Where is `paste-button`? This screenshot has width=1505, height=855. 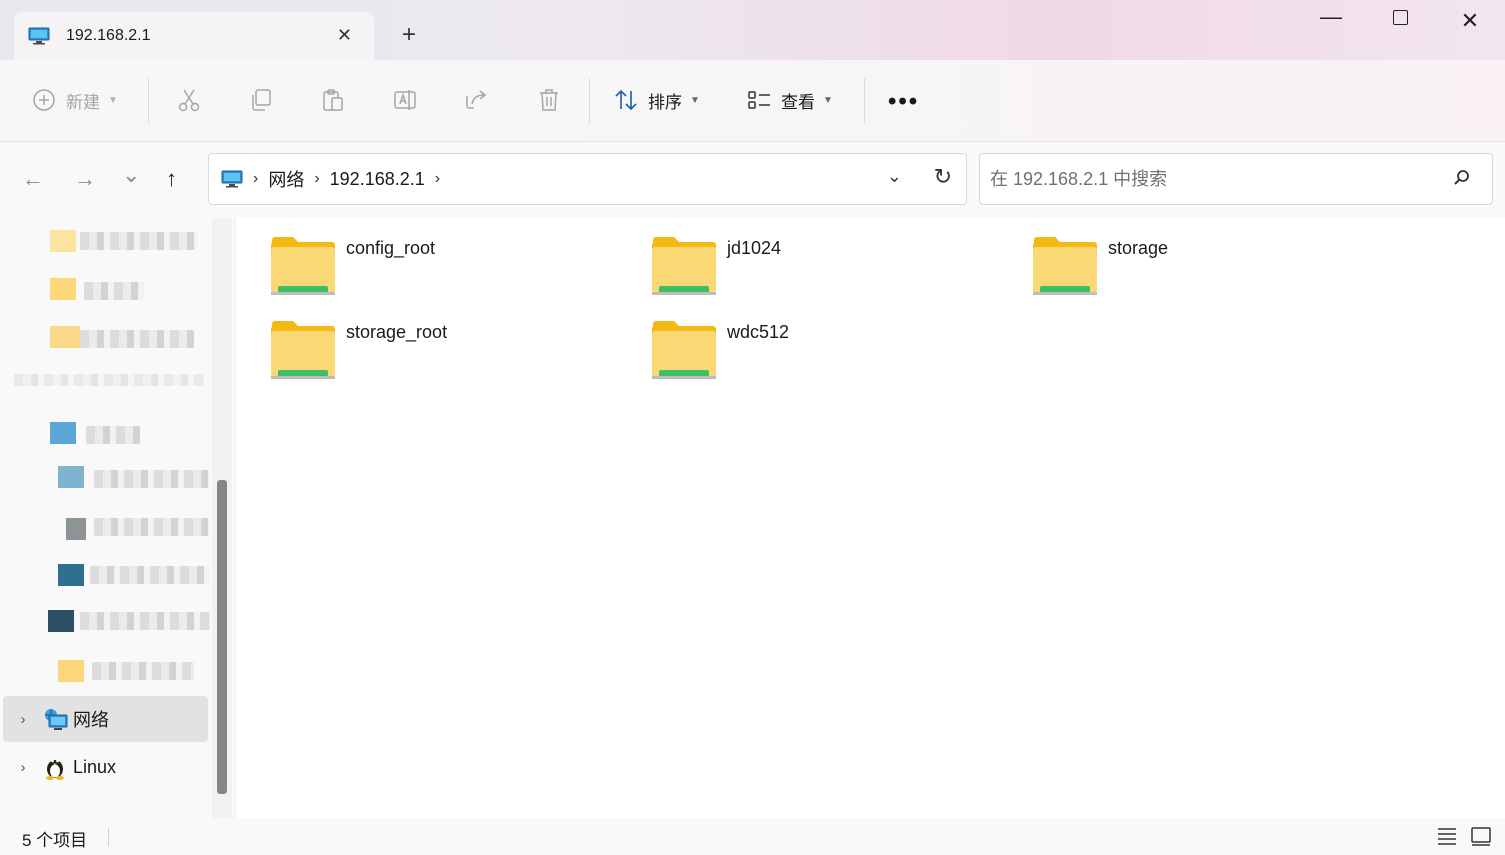 paste-button is located at coordinates (333, 100).